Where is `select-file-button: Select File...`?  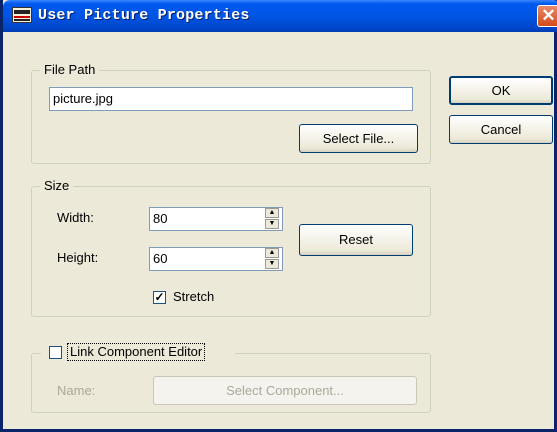 select-file-button: Select File... is located at coordinates (358, 138).